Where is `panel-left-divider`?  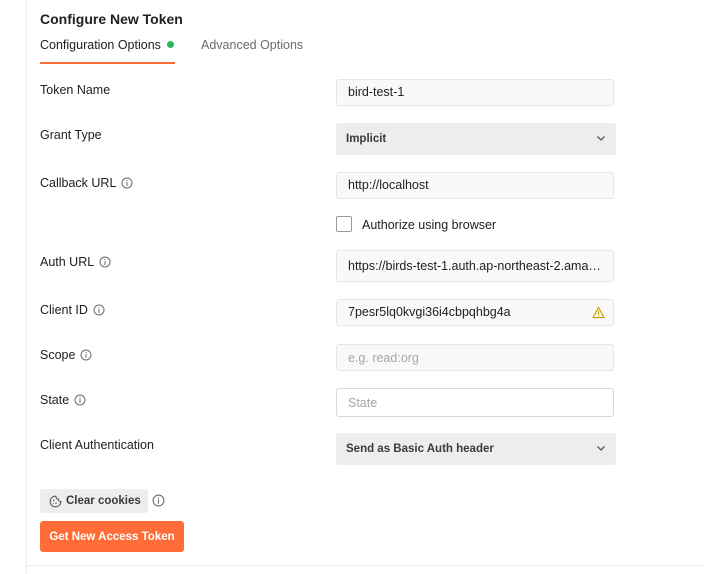
panel-left-divider is located at coordinates (26, 287).